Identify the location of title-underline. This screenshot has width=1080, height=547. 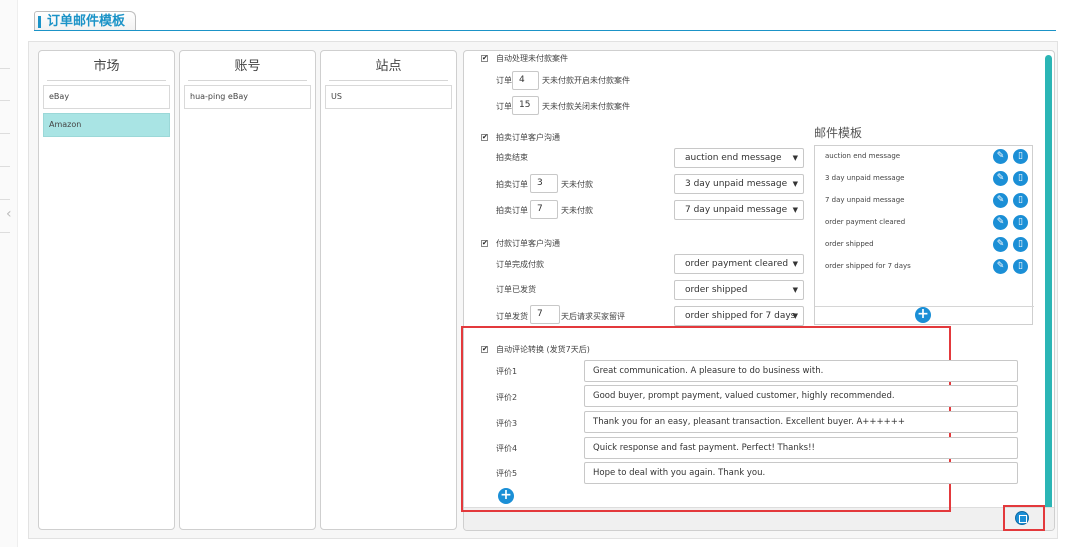
(545, 30).